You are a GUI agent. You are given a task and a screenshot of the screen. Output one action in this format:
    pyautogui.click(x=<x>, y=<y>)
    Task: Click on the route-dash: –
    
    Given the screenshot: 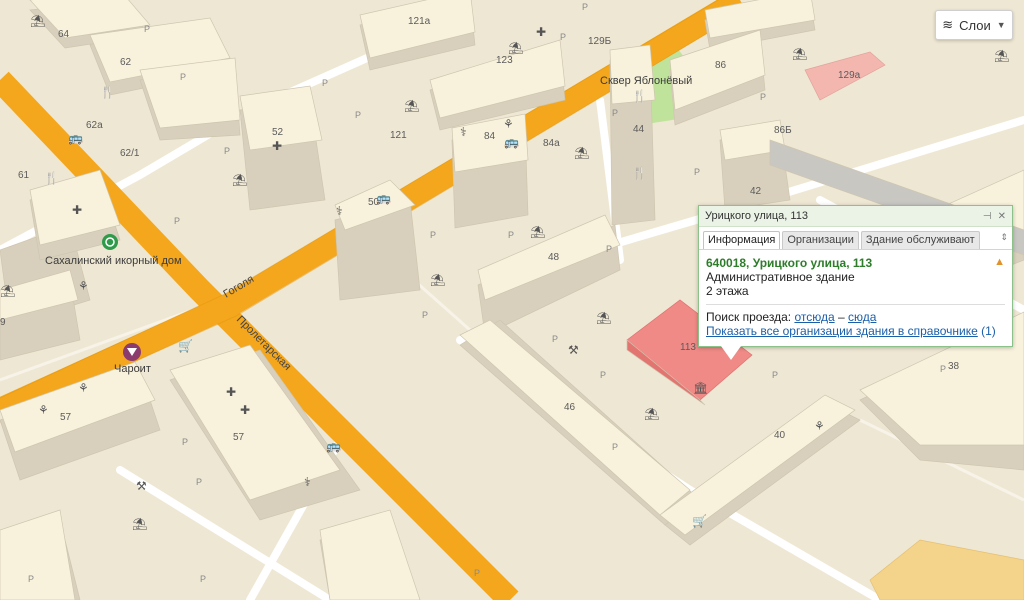 What is the action you would take?
    pyautogui.click(x=841, y=317)
    